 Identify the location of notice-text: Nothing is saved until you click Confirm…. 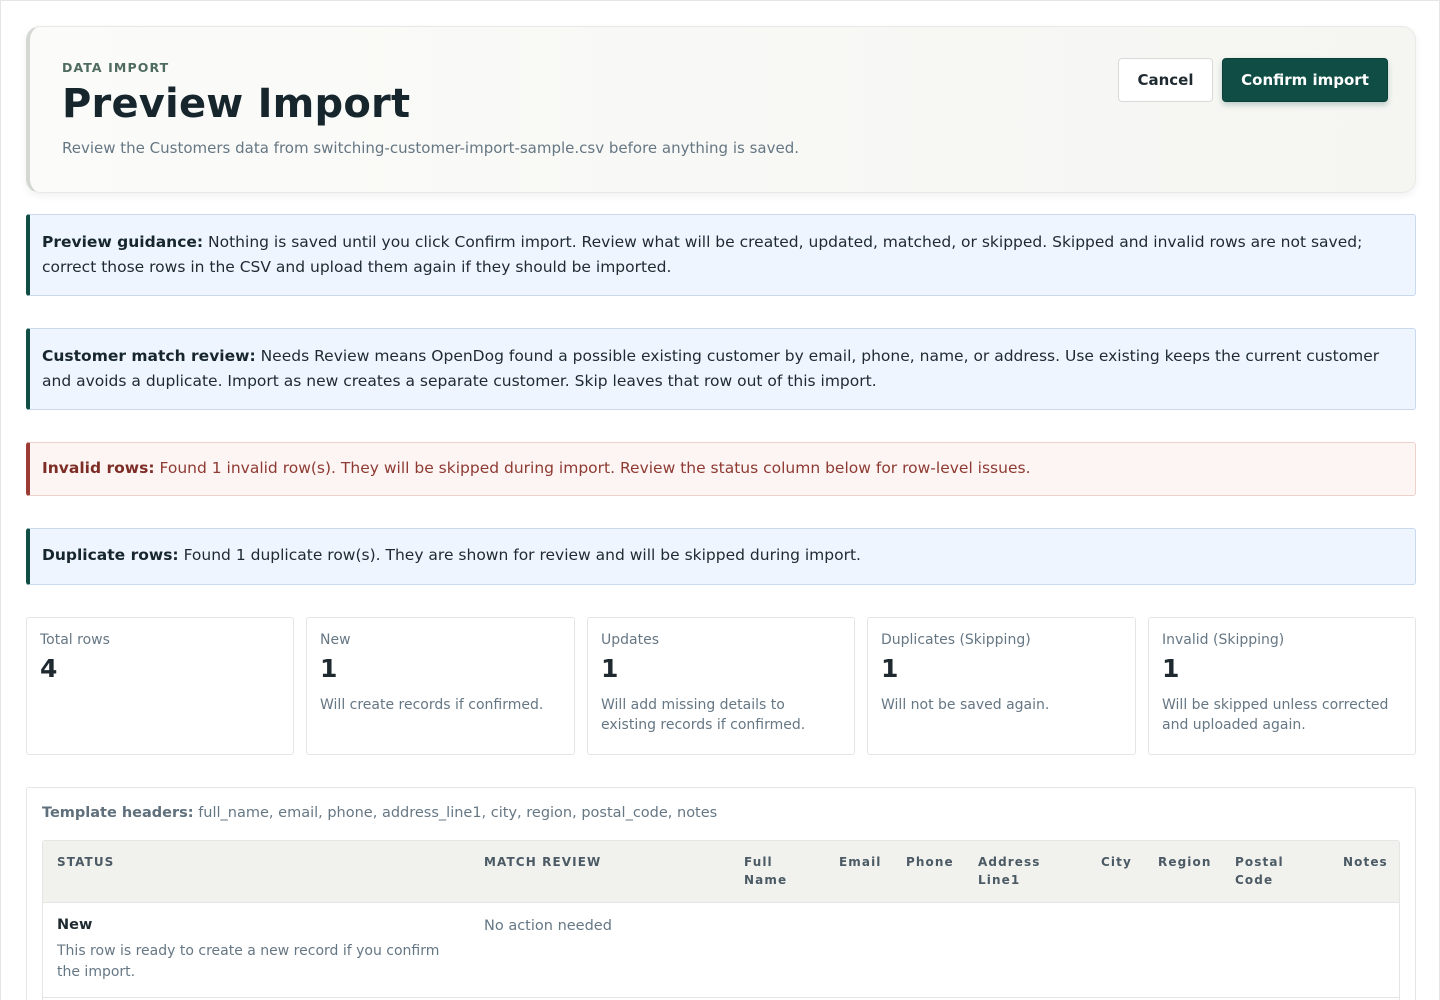
(702, 254).